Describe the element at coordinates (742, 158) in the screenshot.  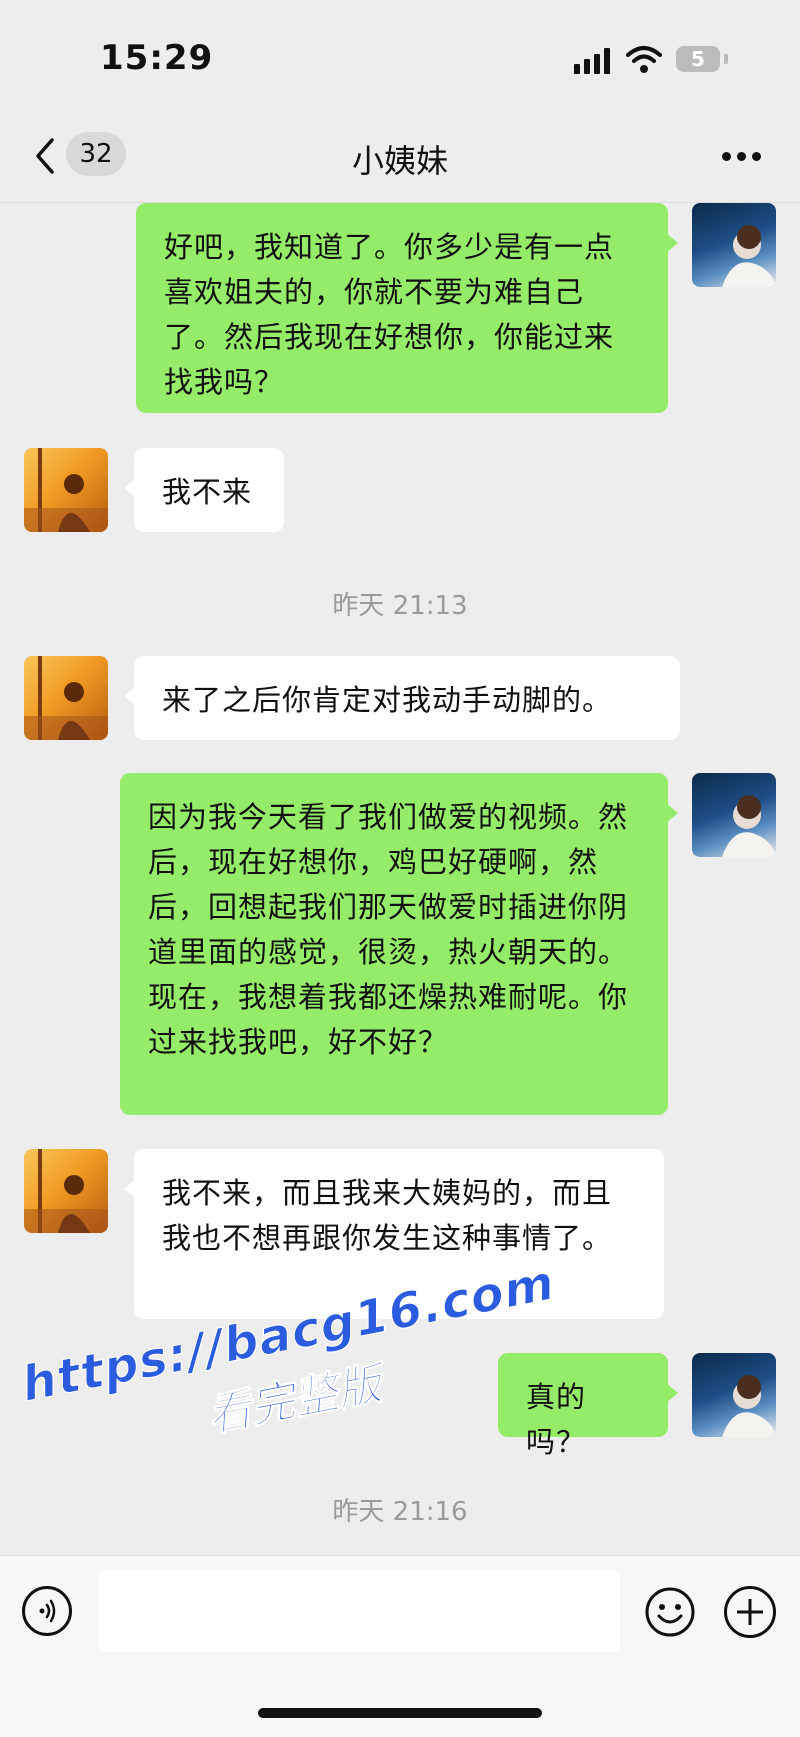
I see `more-dots-icon` at that location.